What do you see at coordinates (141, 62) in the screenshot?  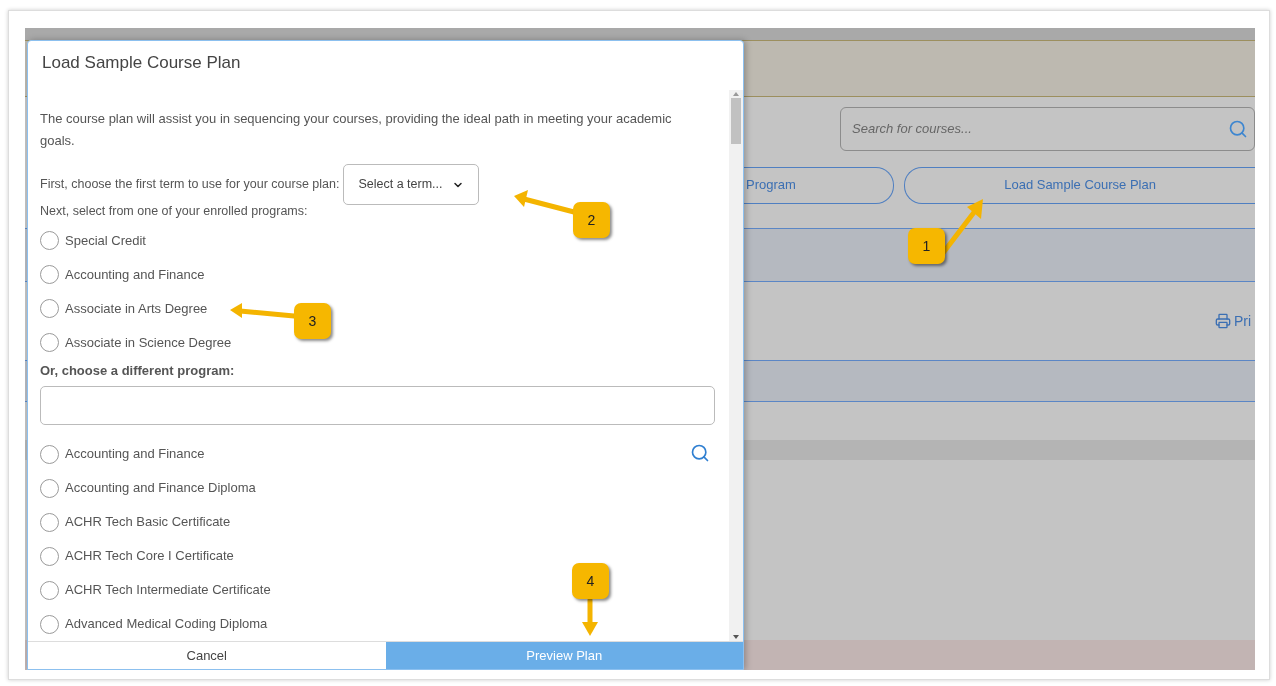 I see `dialog-title: Load Sample Course Plan` at bounding box center [141, 62].